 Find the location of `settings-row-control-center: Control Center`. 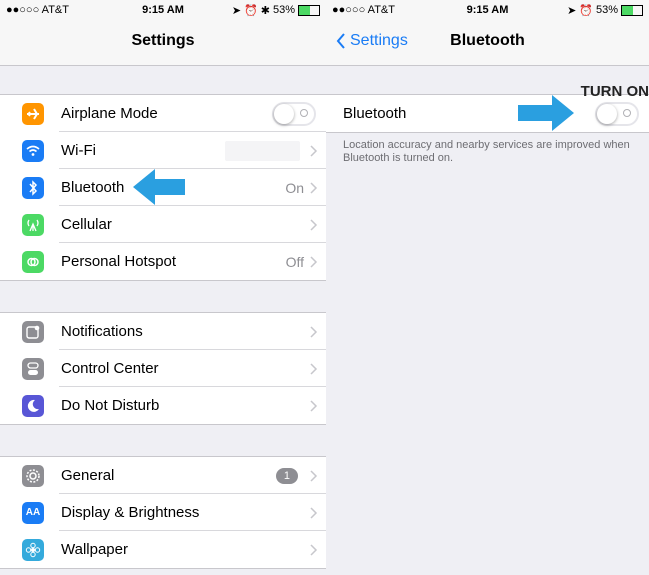

settings-row-control-center: Control Center is located at coordinates (163, 368).